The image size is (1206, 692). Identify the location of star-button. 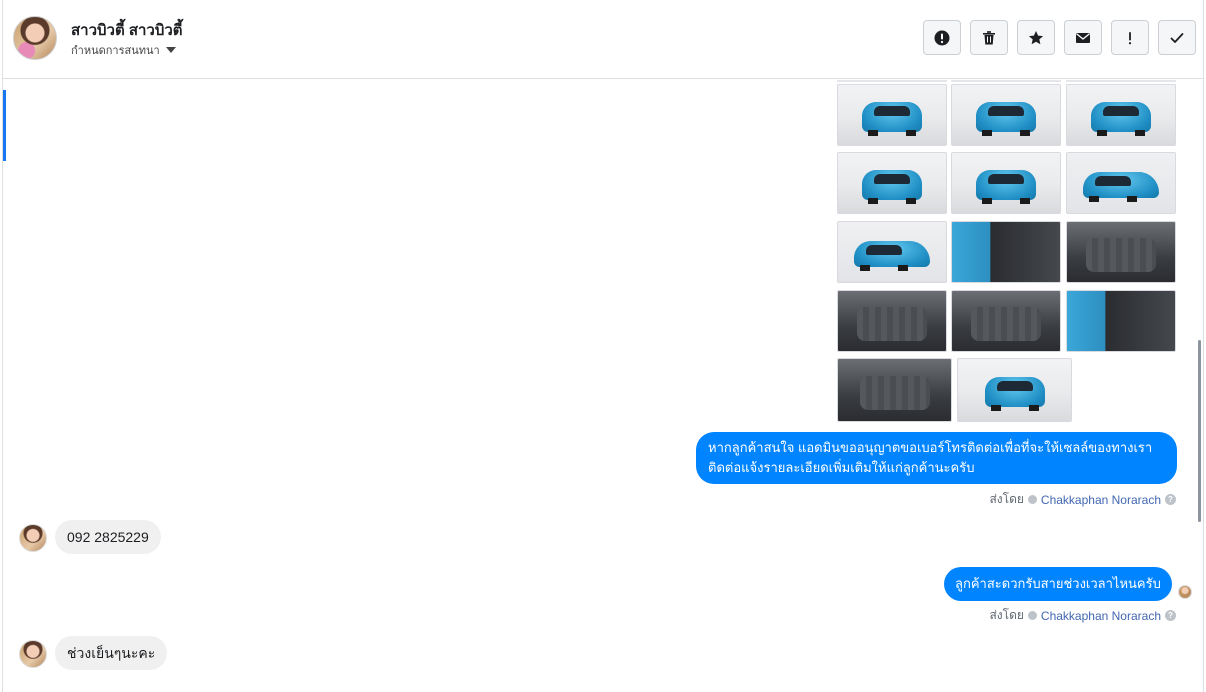
(1036, 37).